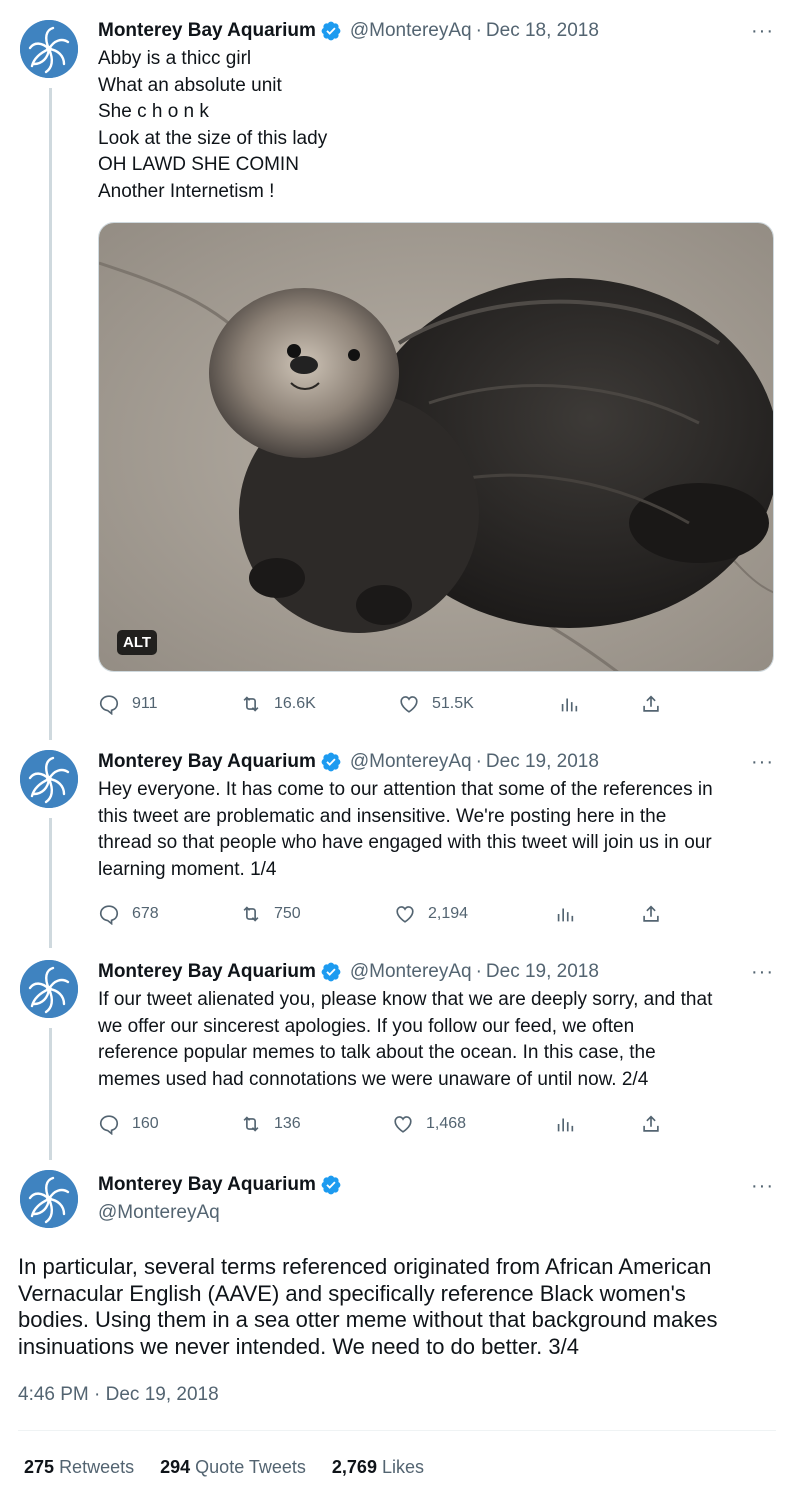  Describe the element at coordinates (190, 85) in the screenshot. I see `text-line: What an absolute unit` at that location.